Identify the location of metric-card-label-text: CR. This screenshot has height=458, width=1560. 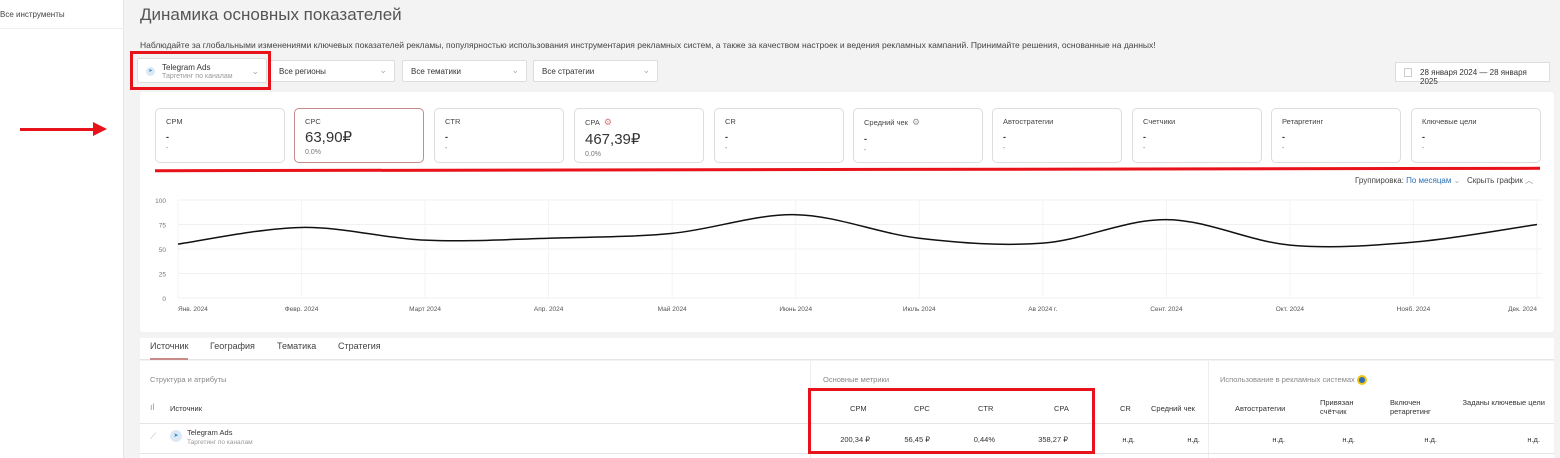
(730, 121).